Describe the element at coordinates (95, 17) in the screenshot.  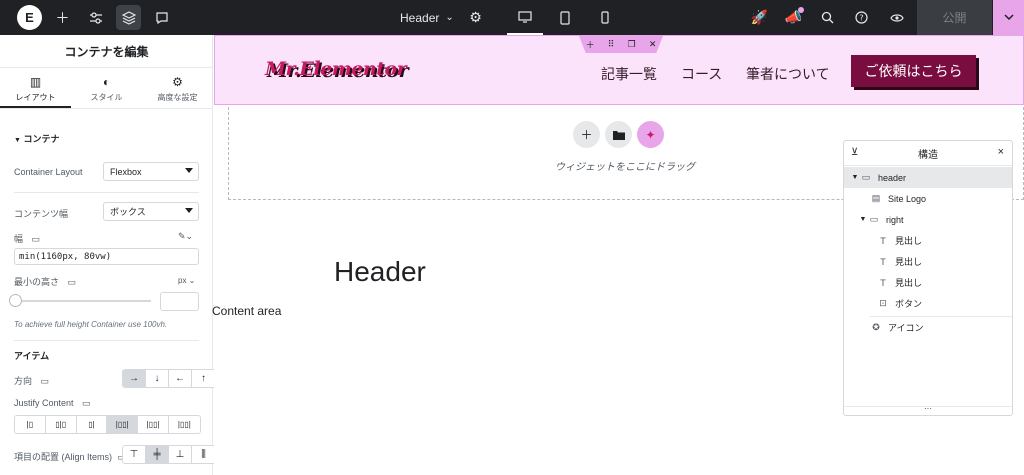
I see `settings-sliders-icon` at that location.